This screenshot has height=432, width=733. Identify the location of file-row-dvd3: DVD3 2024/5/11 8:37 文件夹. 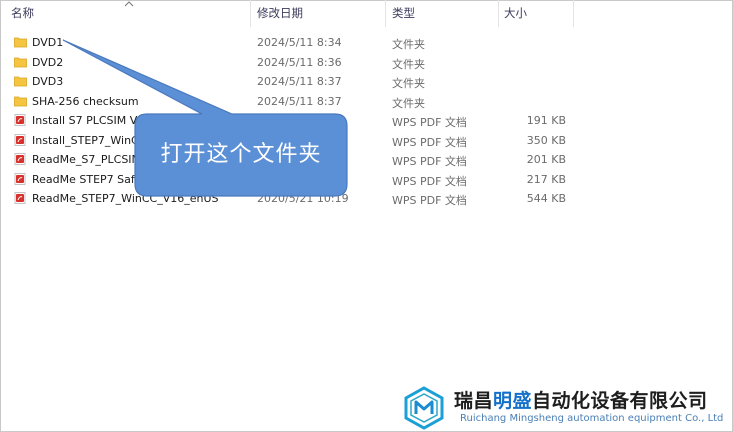
(366, 82).